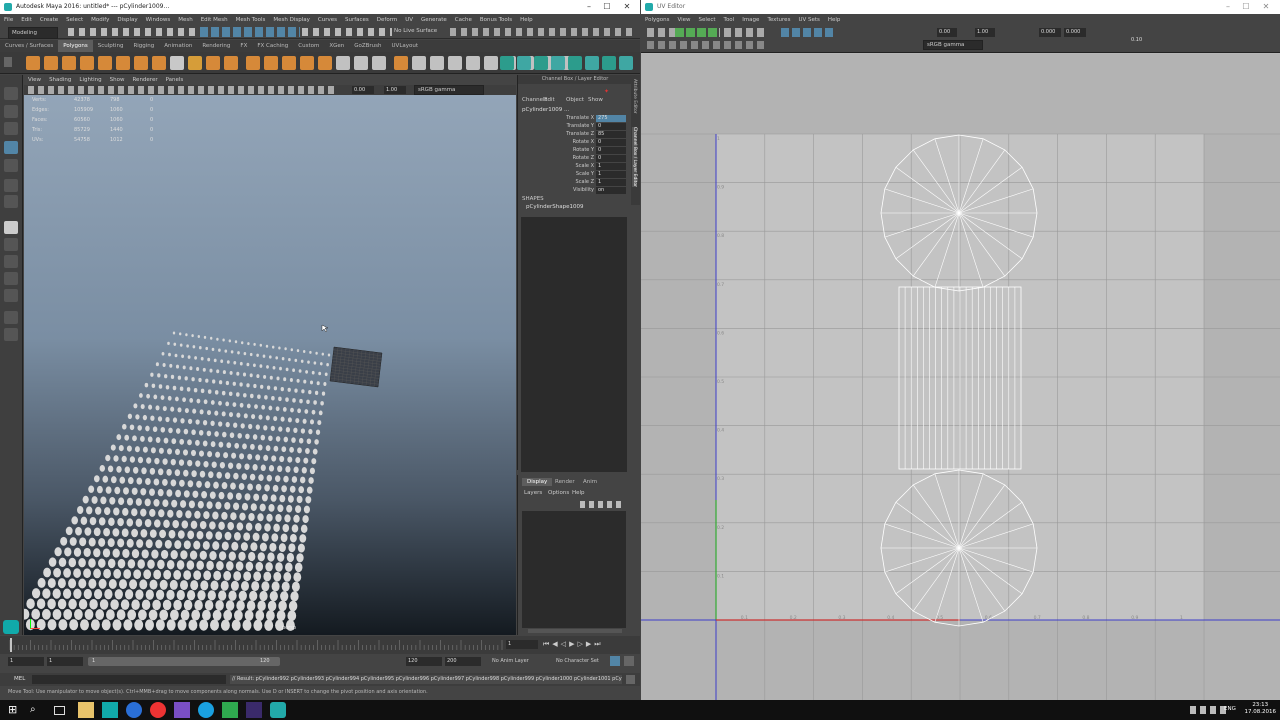 This screenshot has height=720, width=1280. Describe the element at coordinates (575, 631) in the screenshot. I see `layer-scrollbar` at that location.